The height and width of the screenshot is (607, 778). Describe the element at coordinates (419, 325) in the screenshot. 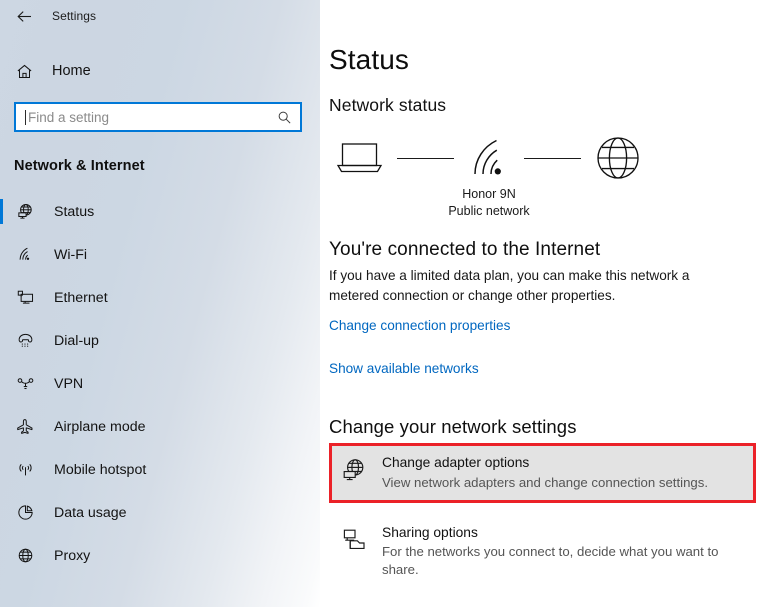

I see `link-change-connection-properties: Change connection properties` at that location.